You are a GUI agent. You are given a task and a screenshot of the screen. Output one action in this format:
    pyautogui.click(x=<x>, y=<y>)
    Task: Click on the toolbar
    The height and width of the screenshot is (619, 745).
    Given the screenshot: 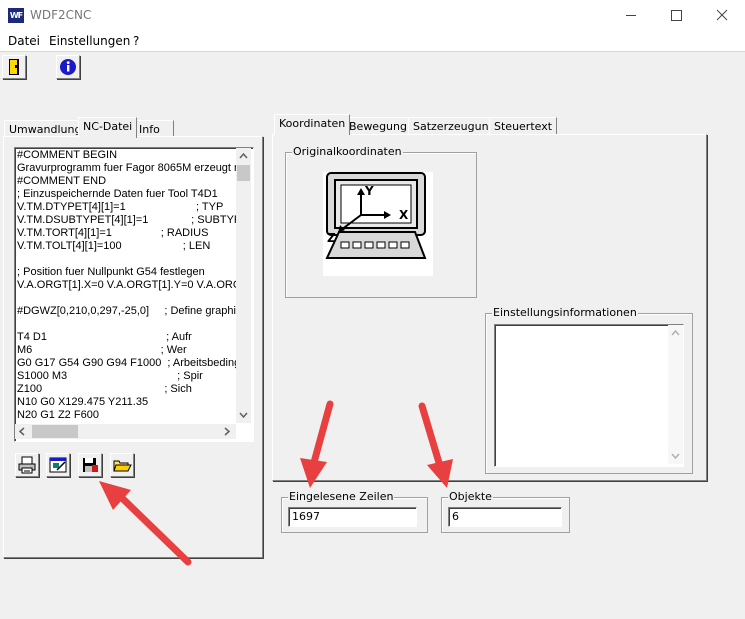 What is the action you would take?
    pyautogui.click(x=372, y=67)
    